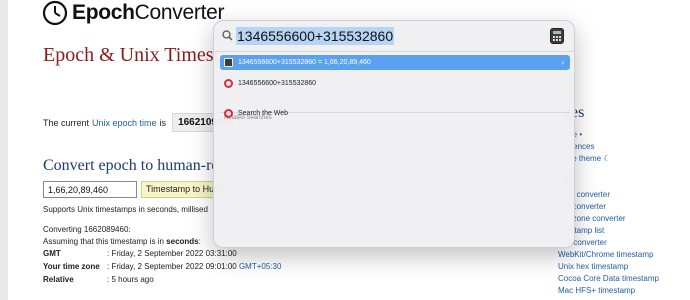  I want to click on sidebar-link-unix-hex: Unix hex timestamp, so click(593, 266).